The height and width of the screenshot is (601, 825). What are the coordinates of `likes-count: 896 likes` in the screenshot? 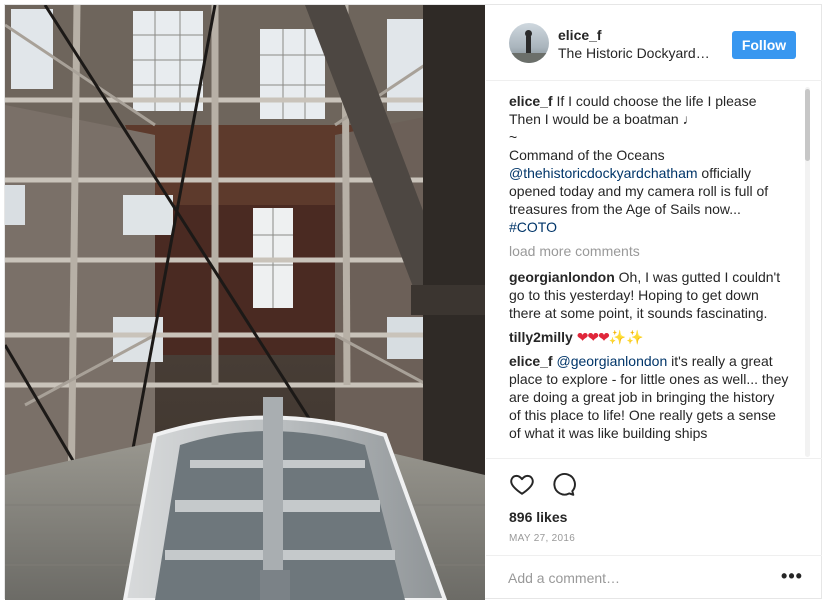 It's located at (538, 517).